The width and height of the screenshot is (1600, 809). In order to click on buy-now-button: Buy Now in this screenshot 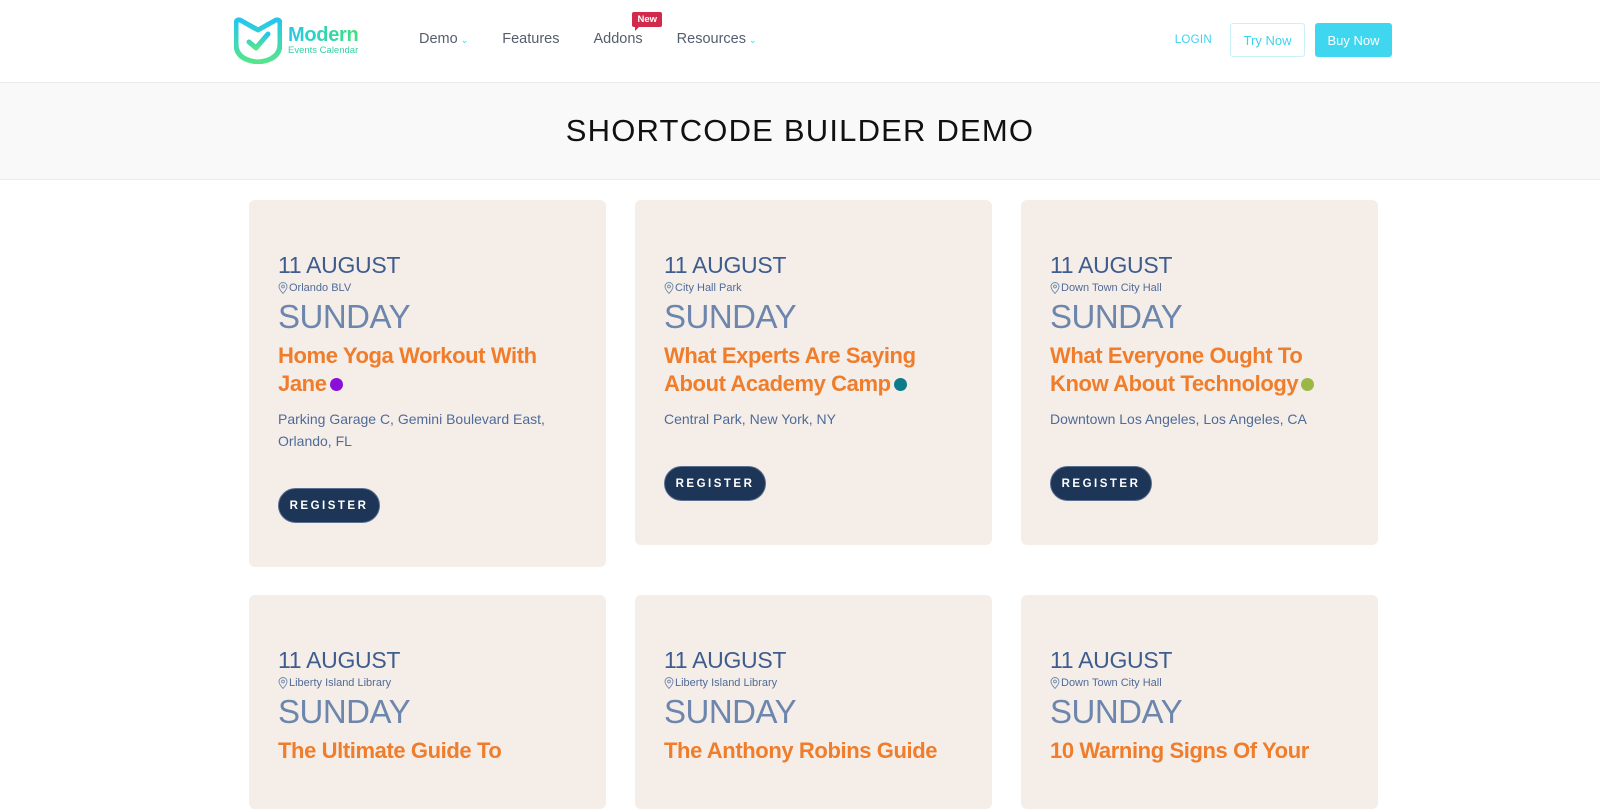, I will do `click(1353, 40)`.